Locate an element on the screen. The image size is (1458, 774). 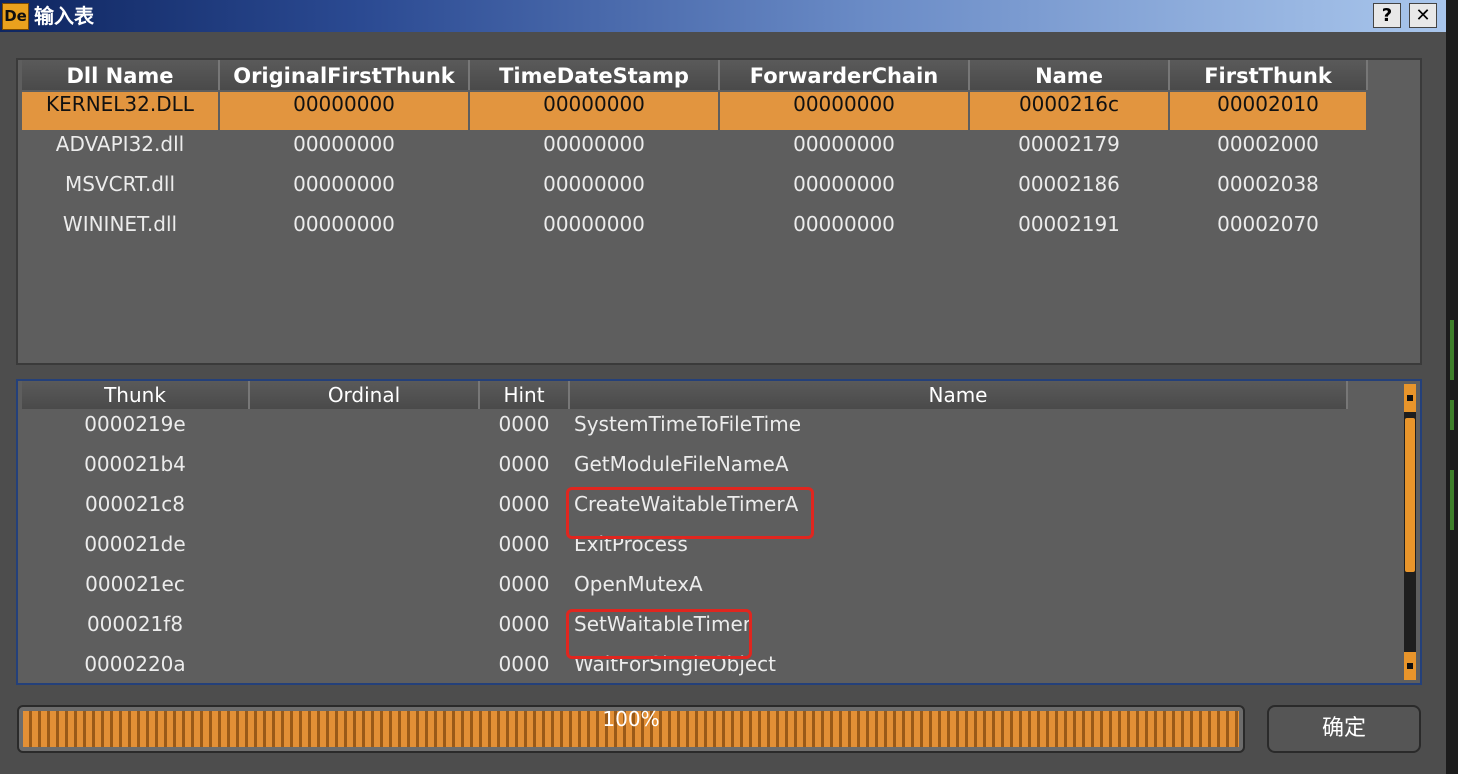
dll-table-header-label: FirstThunk is located at coordinates (1268, 76).